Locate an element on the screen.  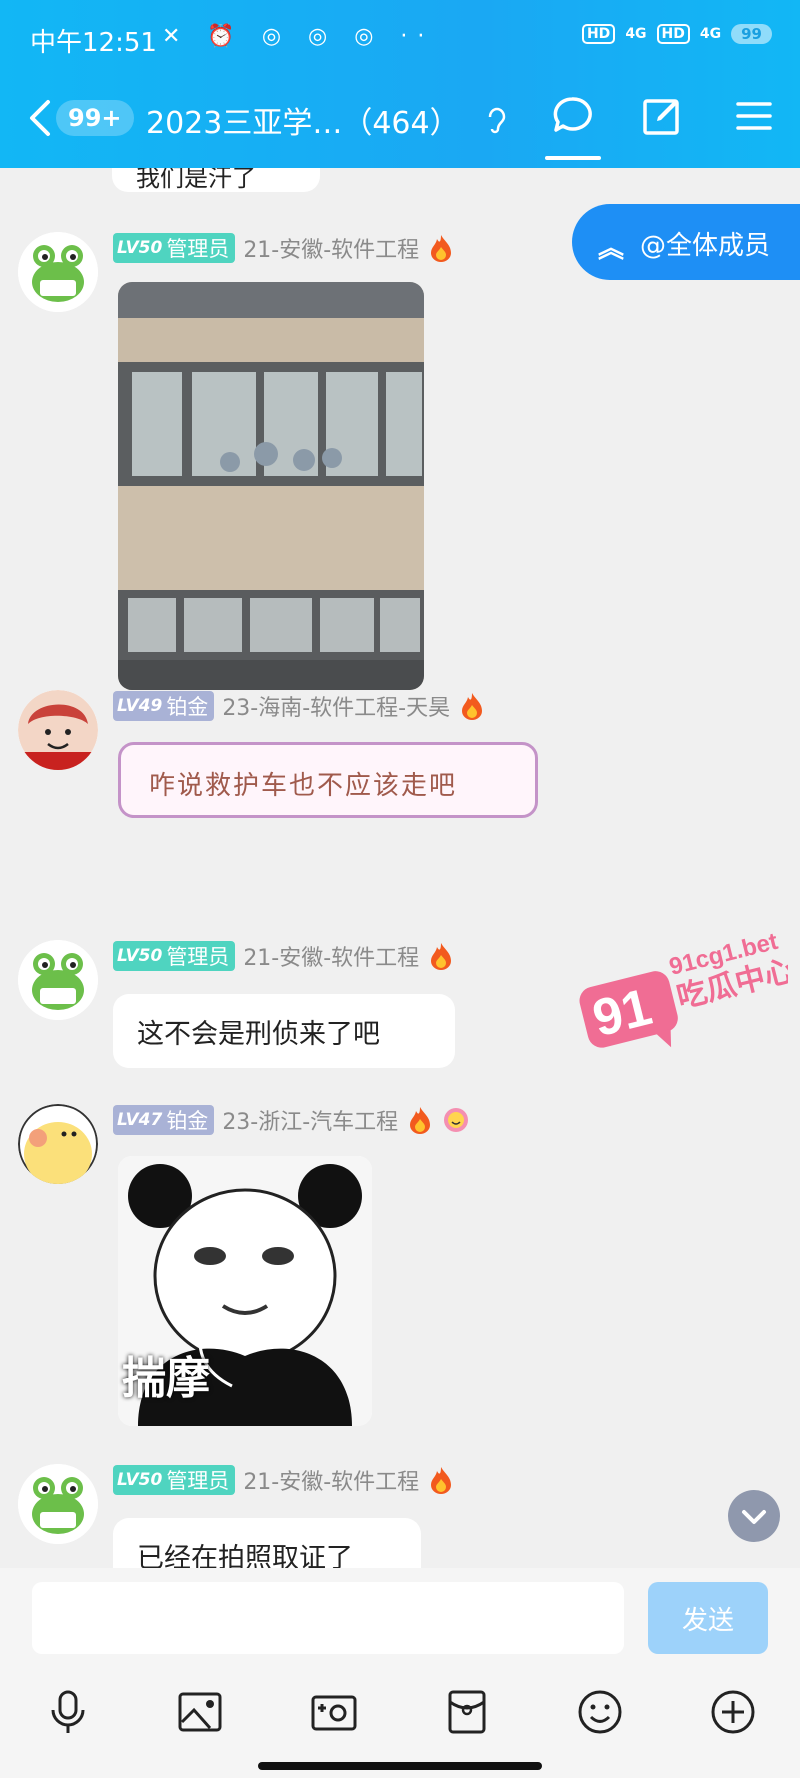
status-time: 中午12:51 is located at coordinates (93, 43).